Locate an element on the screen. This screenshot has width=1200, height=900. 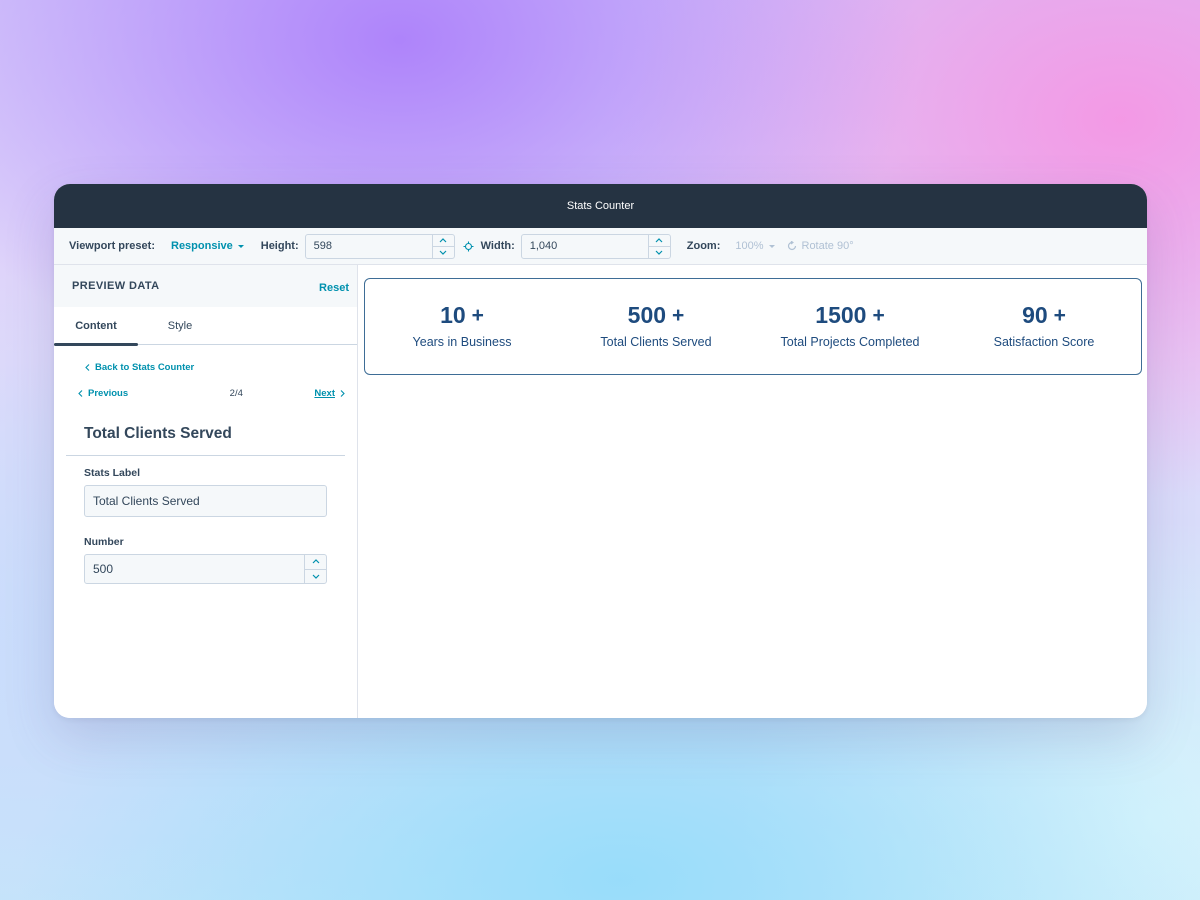
panel-tabs: Content Style is located at coordinates (205, 326).